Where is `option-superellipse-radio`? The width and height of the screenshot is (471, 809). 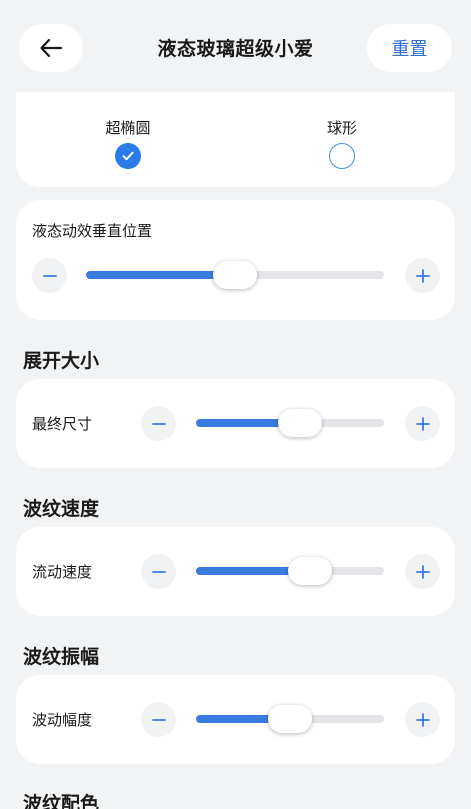
option-superellipse-radio is located at coordinates (128, 156).